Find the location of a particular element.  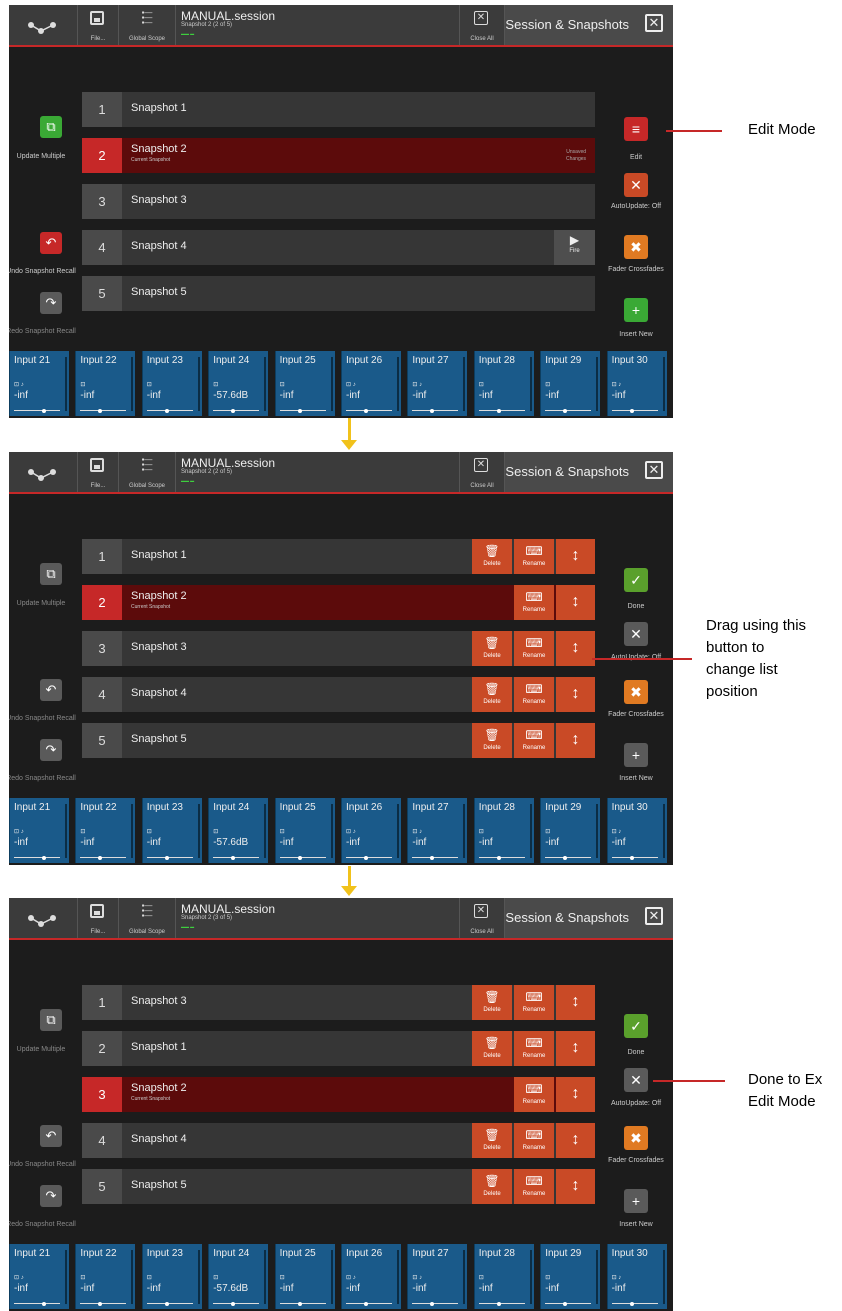

fire-button: ▶ Fire is located at coordinates (574, 247).